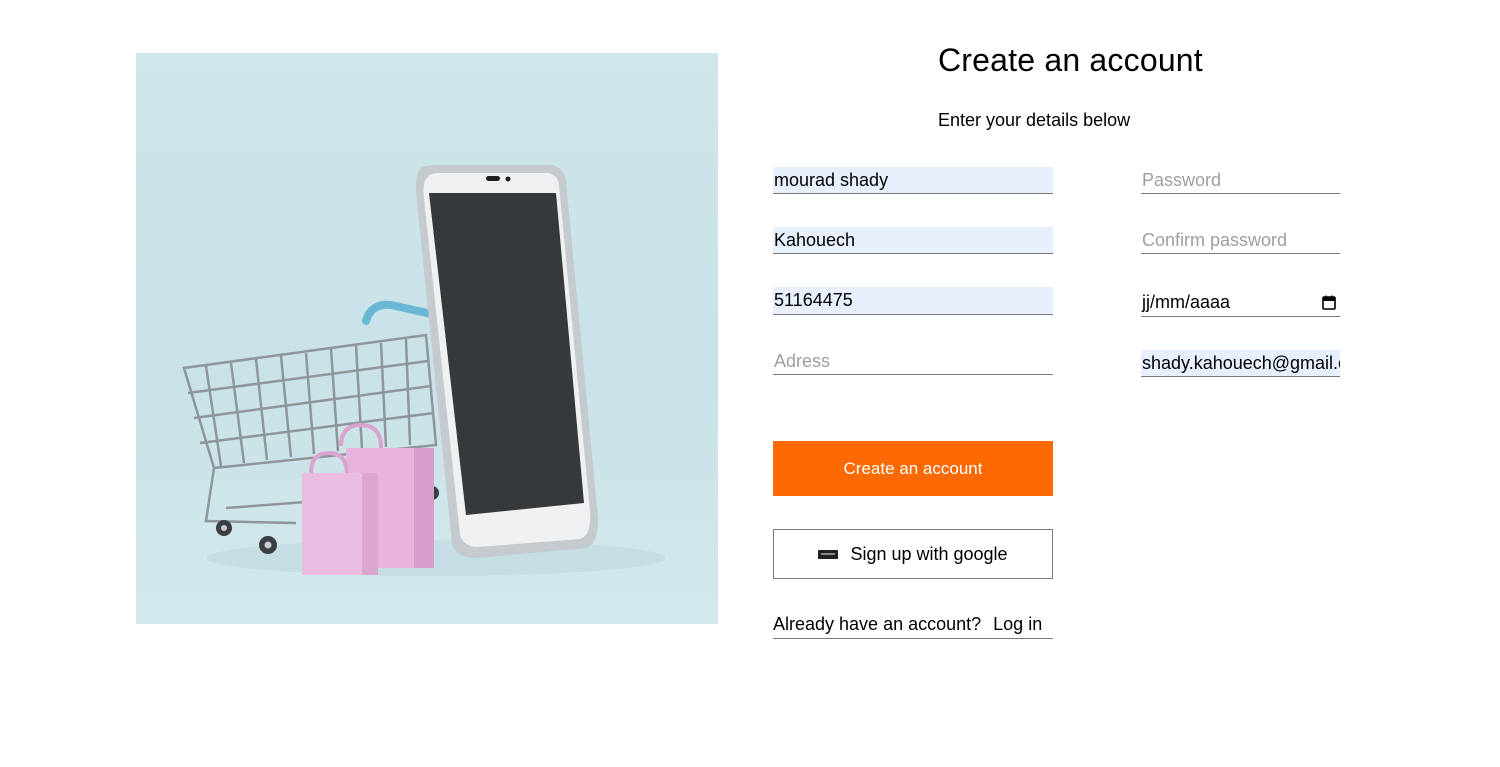  What do you see at coordinates (1186, 301) in the screenshot?
I see `birthdate-placeholder: jj/mm/aaaa` at bounding box center [1186, 301].